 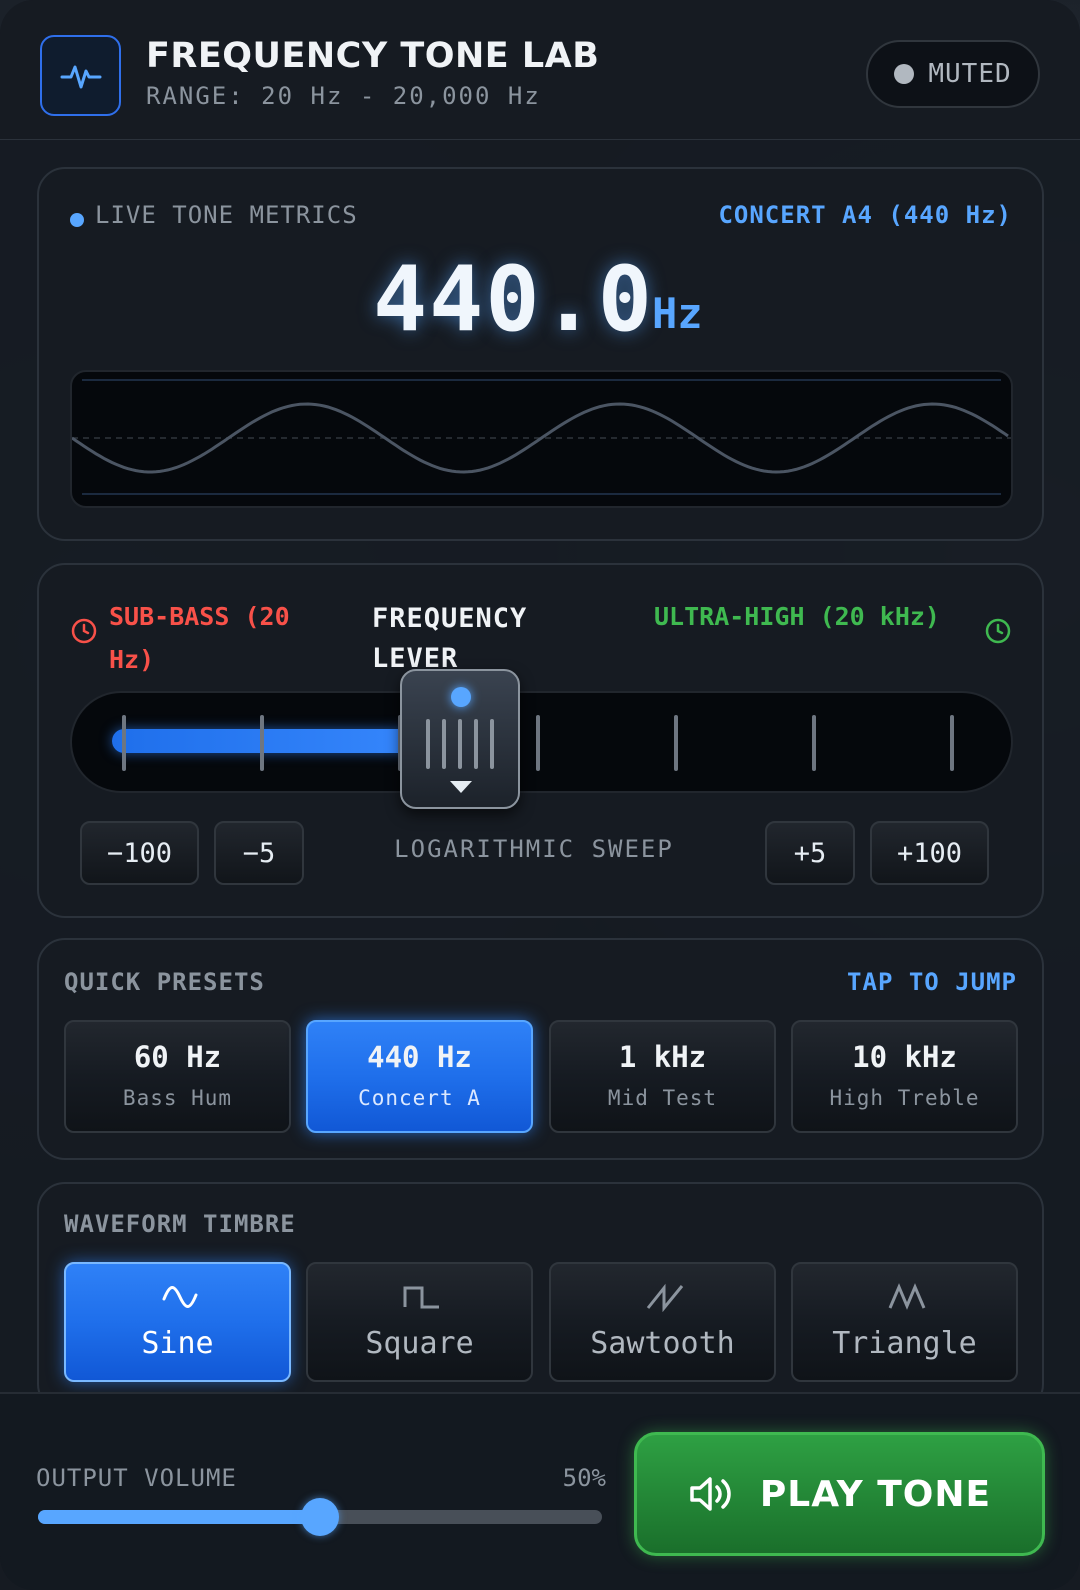 I want to click on waveform-title: WAVEFORM TIMBRE, so click(x=180, y=1224).